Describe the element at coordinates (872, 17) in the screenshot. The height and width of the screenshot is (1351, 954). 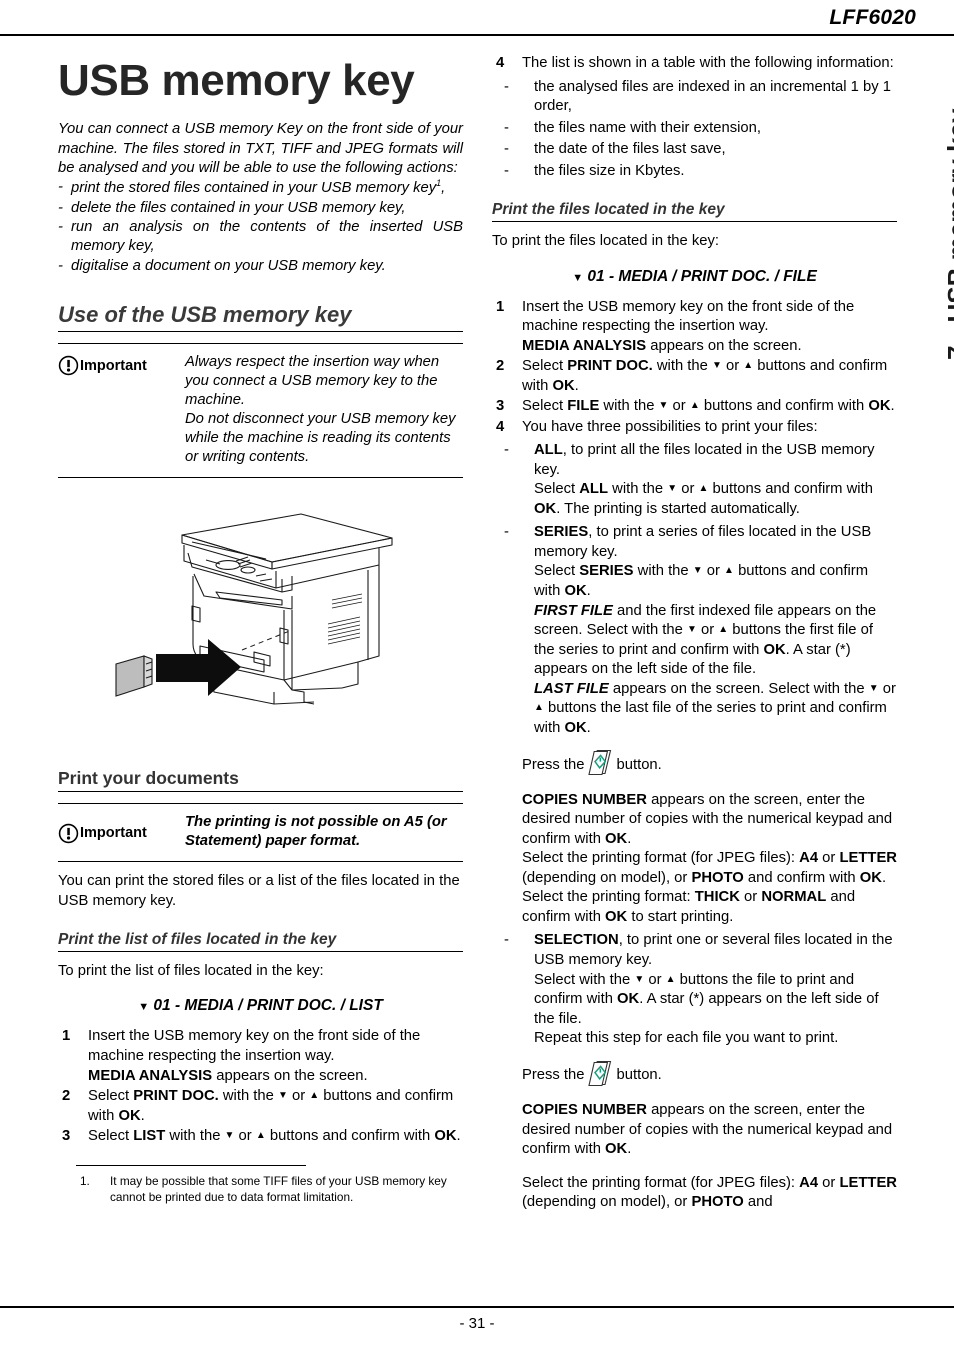
I see `header-model-title: LFF6020` at that location.